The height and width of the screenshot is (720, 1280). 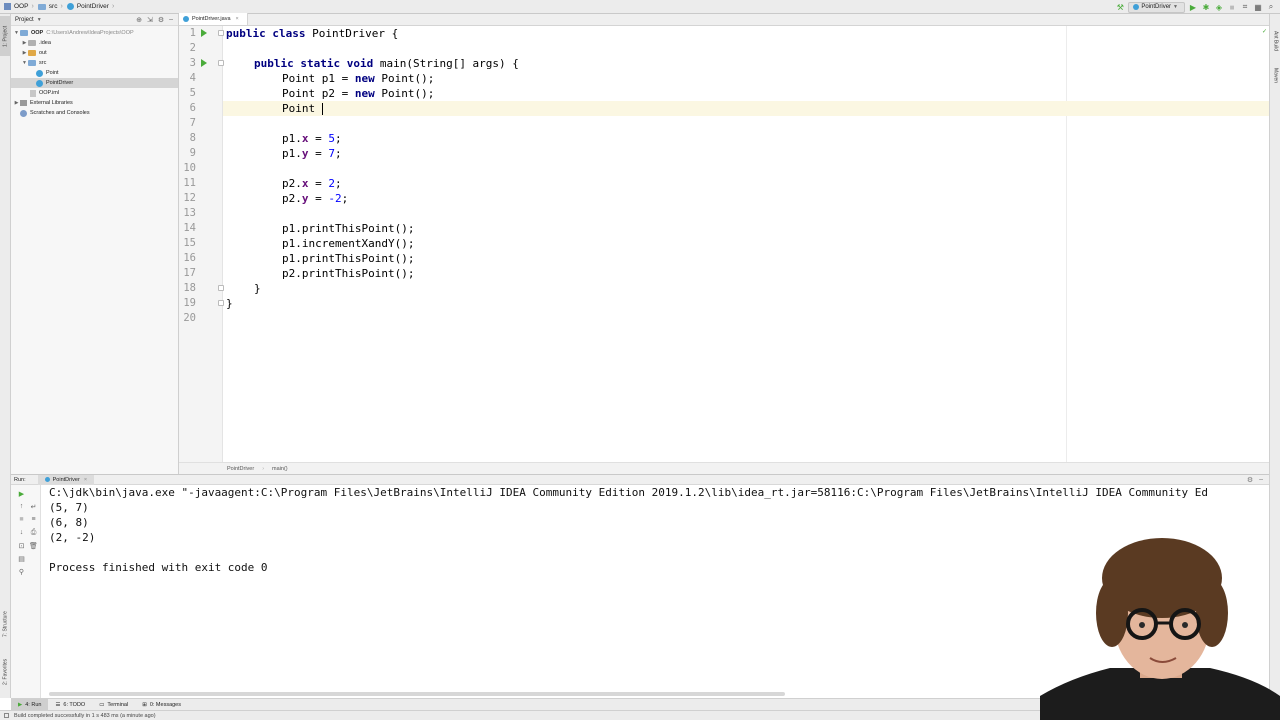 What do you see at coordinates (1275, 76) in the screenshot?
I see `maven-tool-tab: Maven` at bounding box center [1275, 76].